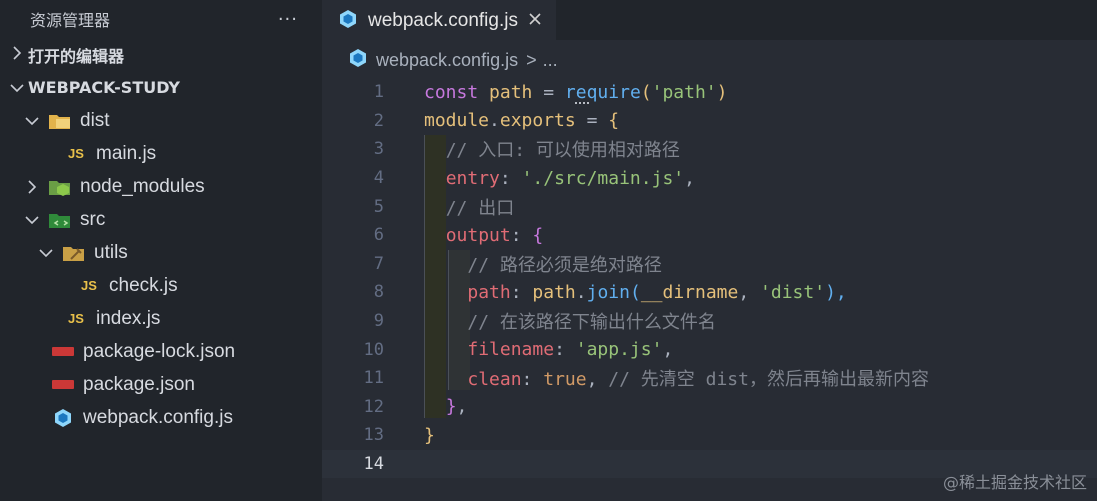 The image size is (1097, 501). Describe the element at coordinates (511, 350) in the screenshot. I see `token: filename` at that location.